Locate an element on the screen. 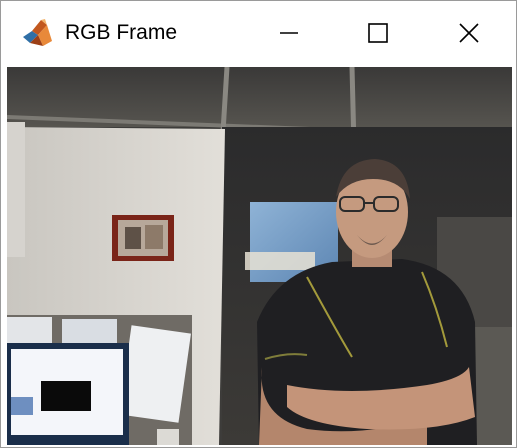  maximize-button is located at coordinates (378, 33).